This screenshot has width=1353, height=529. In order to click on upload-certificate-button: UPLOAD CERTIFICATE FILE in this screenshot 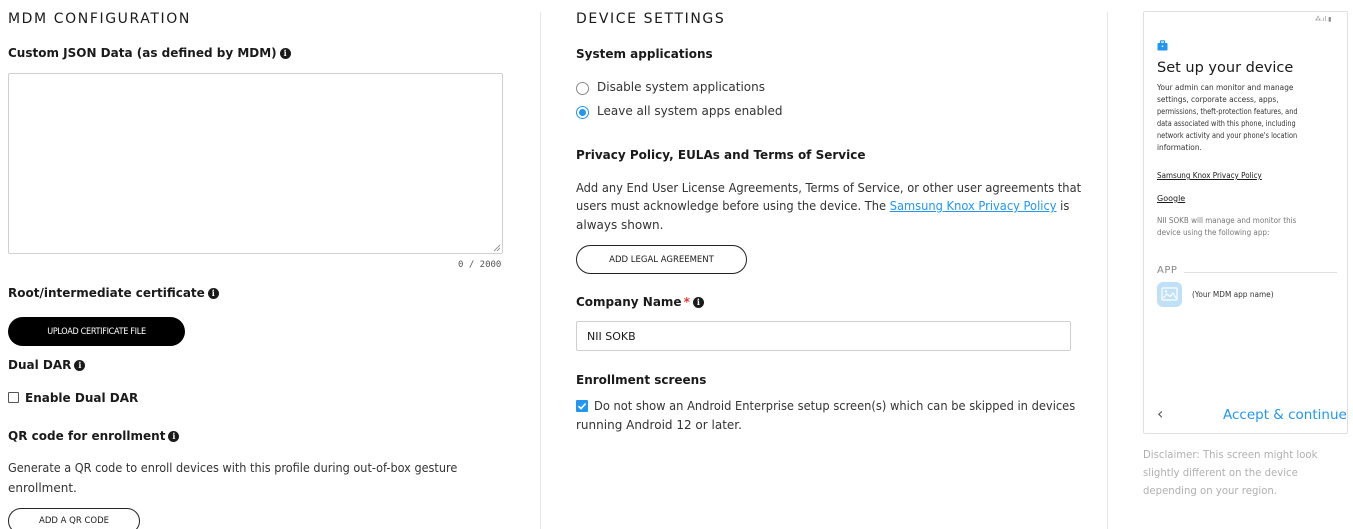, I will do `click(96, 331)`.